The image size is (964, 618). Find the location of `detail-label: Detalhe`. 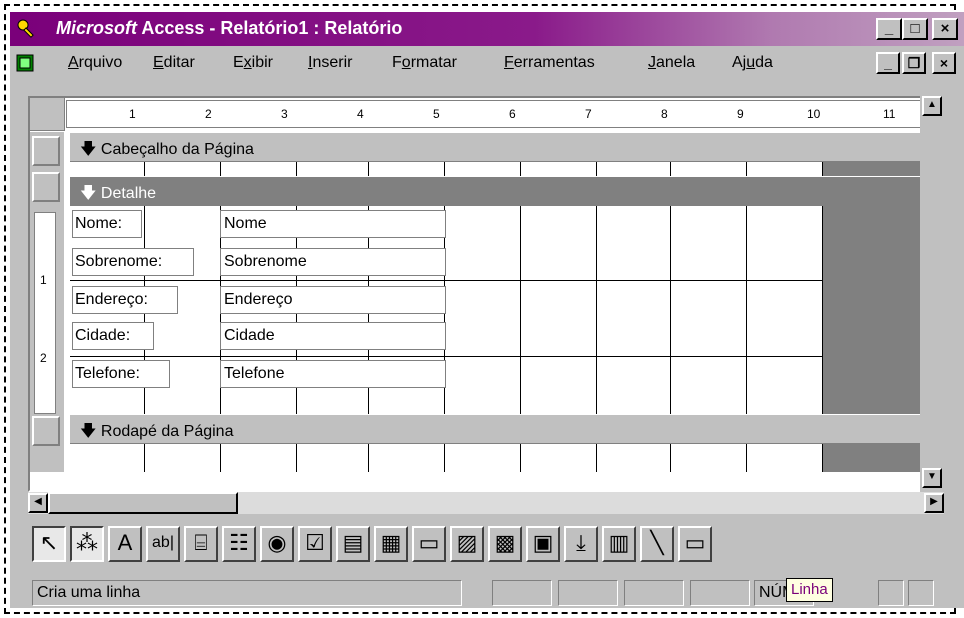

detail-label: Detalhe is located at coordinates (128, 193).